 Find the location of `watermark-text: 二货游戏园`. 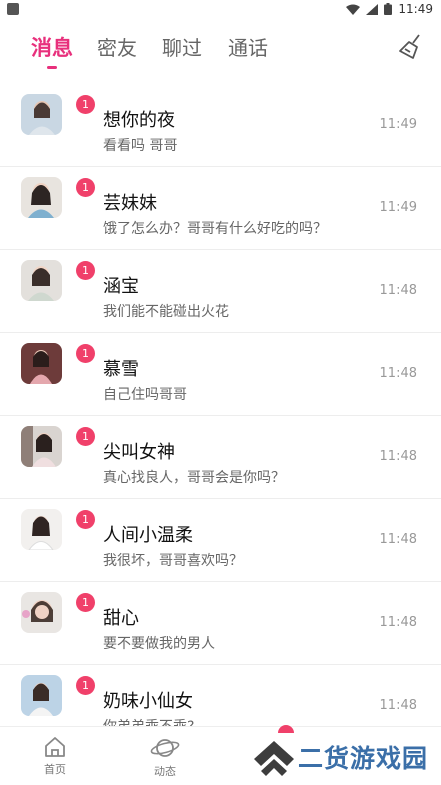

watermark-text: 二货游戏园 is located at coordinates (363, 758).